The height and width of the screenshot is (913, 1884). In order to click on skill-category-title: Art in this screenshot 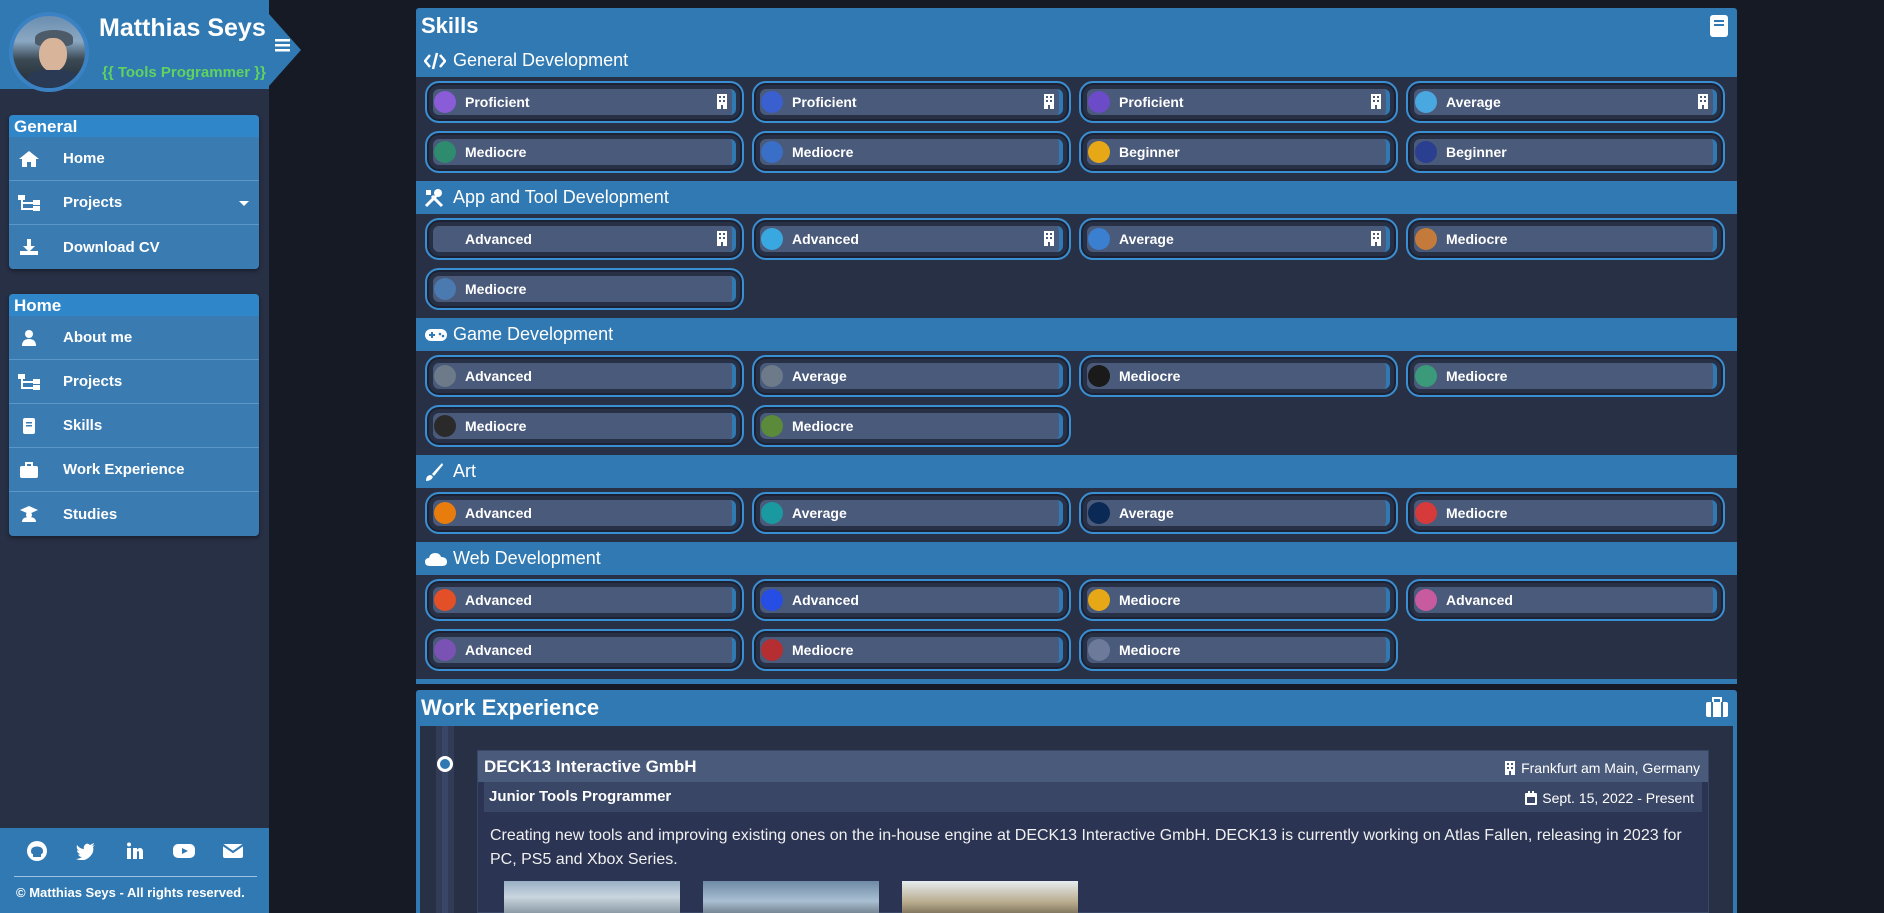, I will do `click(1076, 471)`.